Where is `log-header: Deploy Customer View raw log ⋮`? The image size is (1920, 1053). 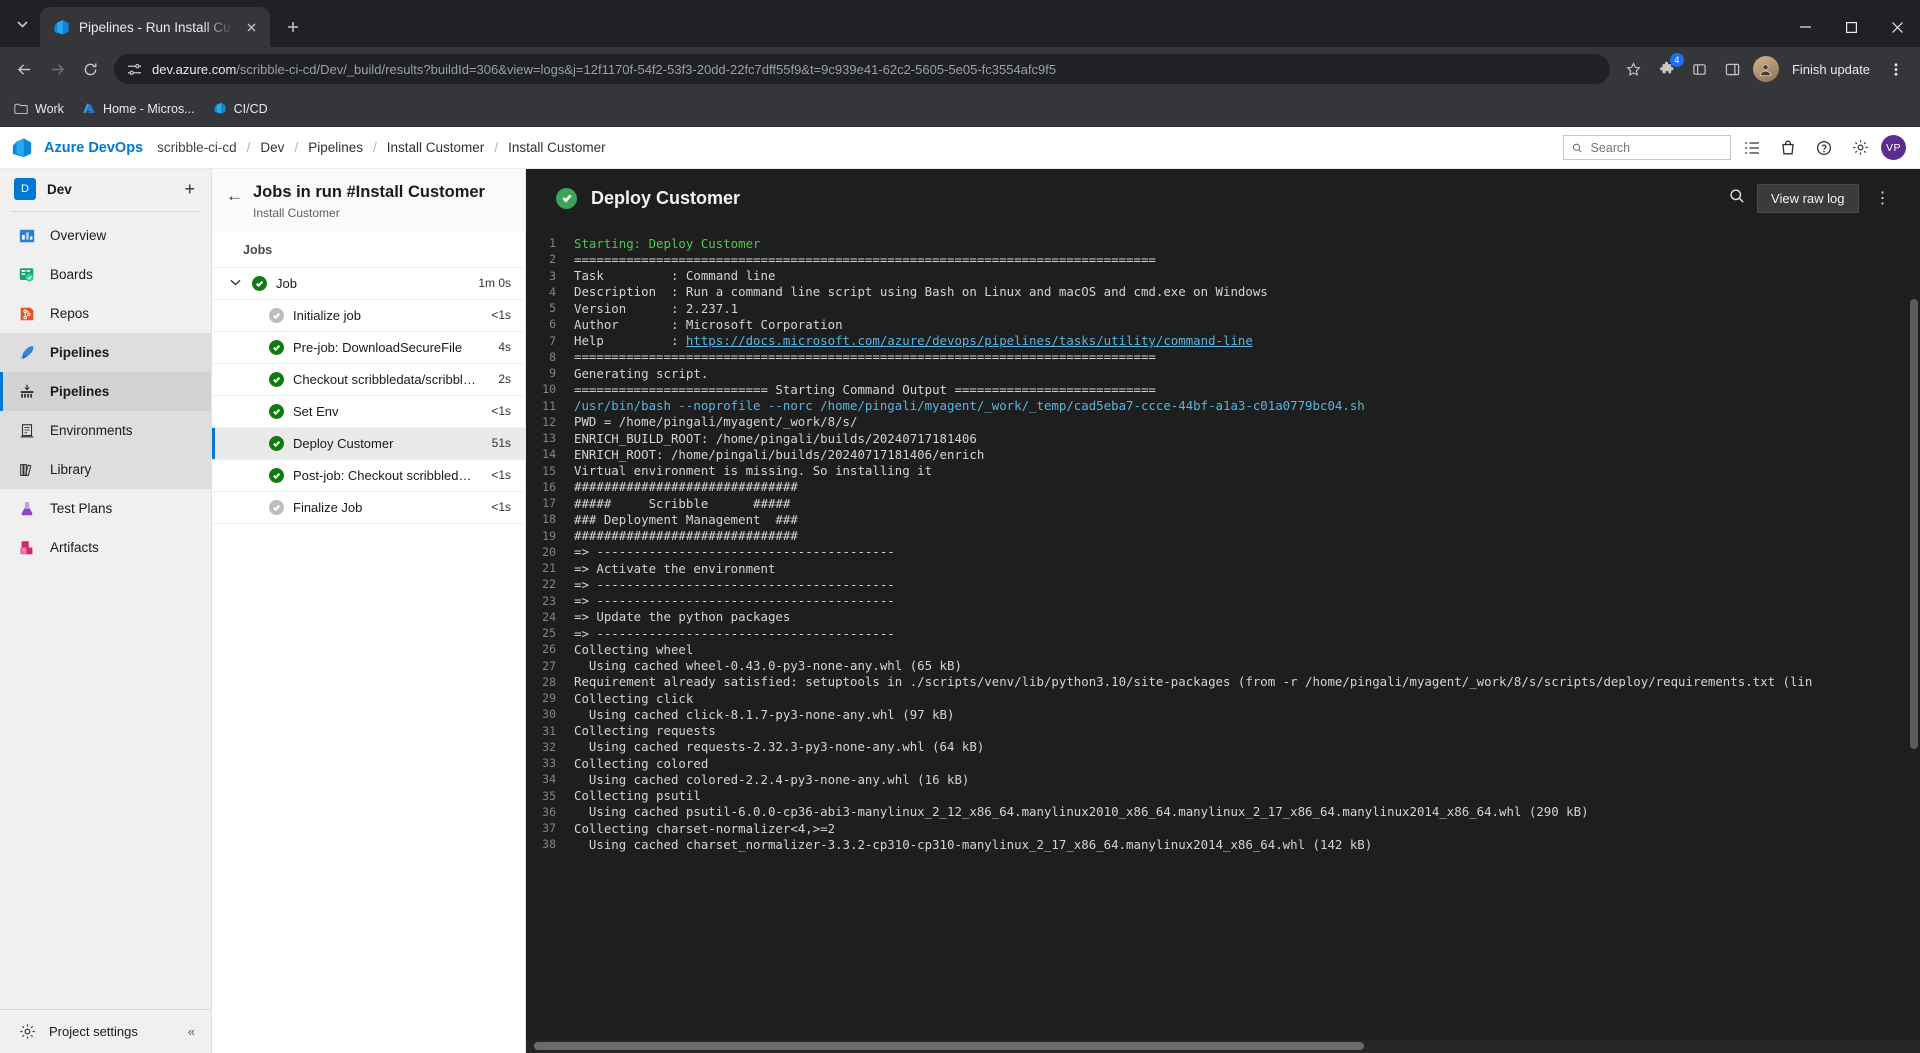
log-header: Deploy Customer View raw log ⋮ is located at coordinates (1223, 198).